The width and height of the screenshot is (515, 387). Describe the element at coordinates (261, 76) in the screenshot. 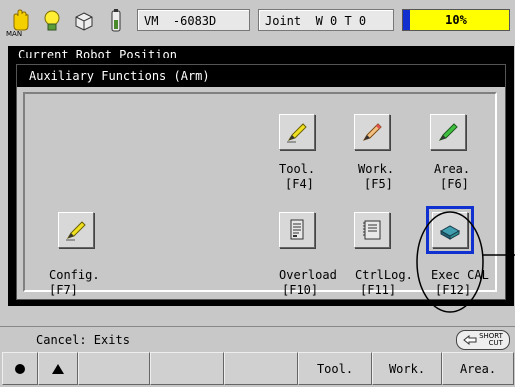

I see `dialog-title: Auxiliary Functions (Arm)` at that location.